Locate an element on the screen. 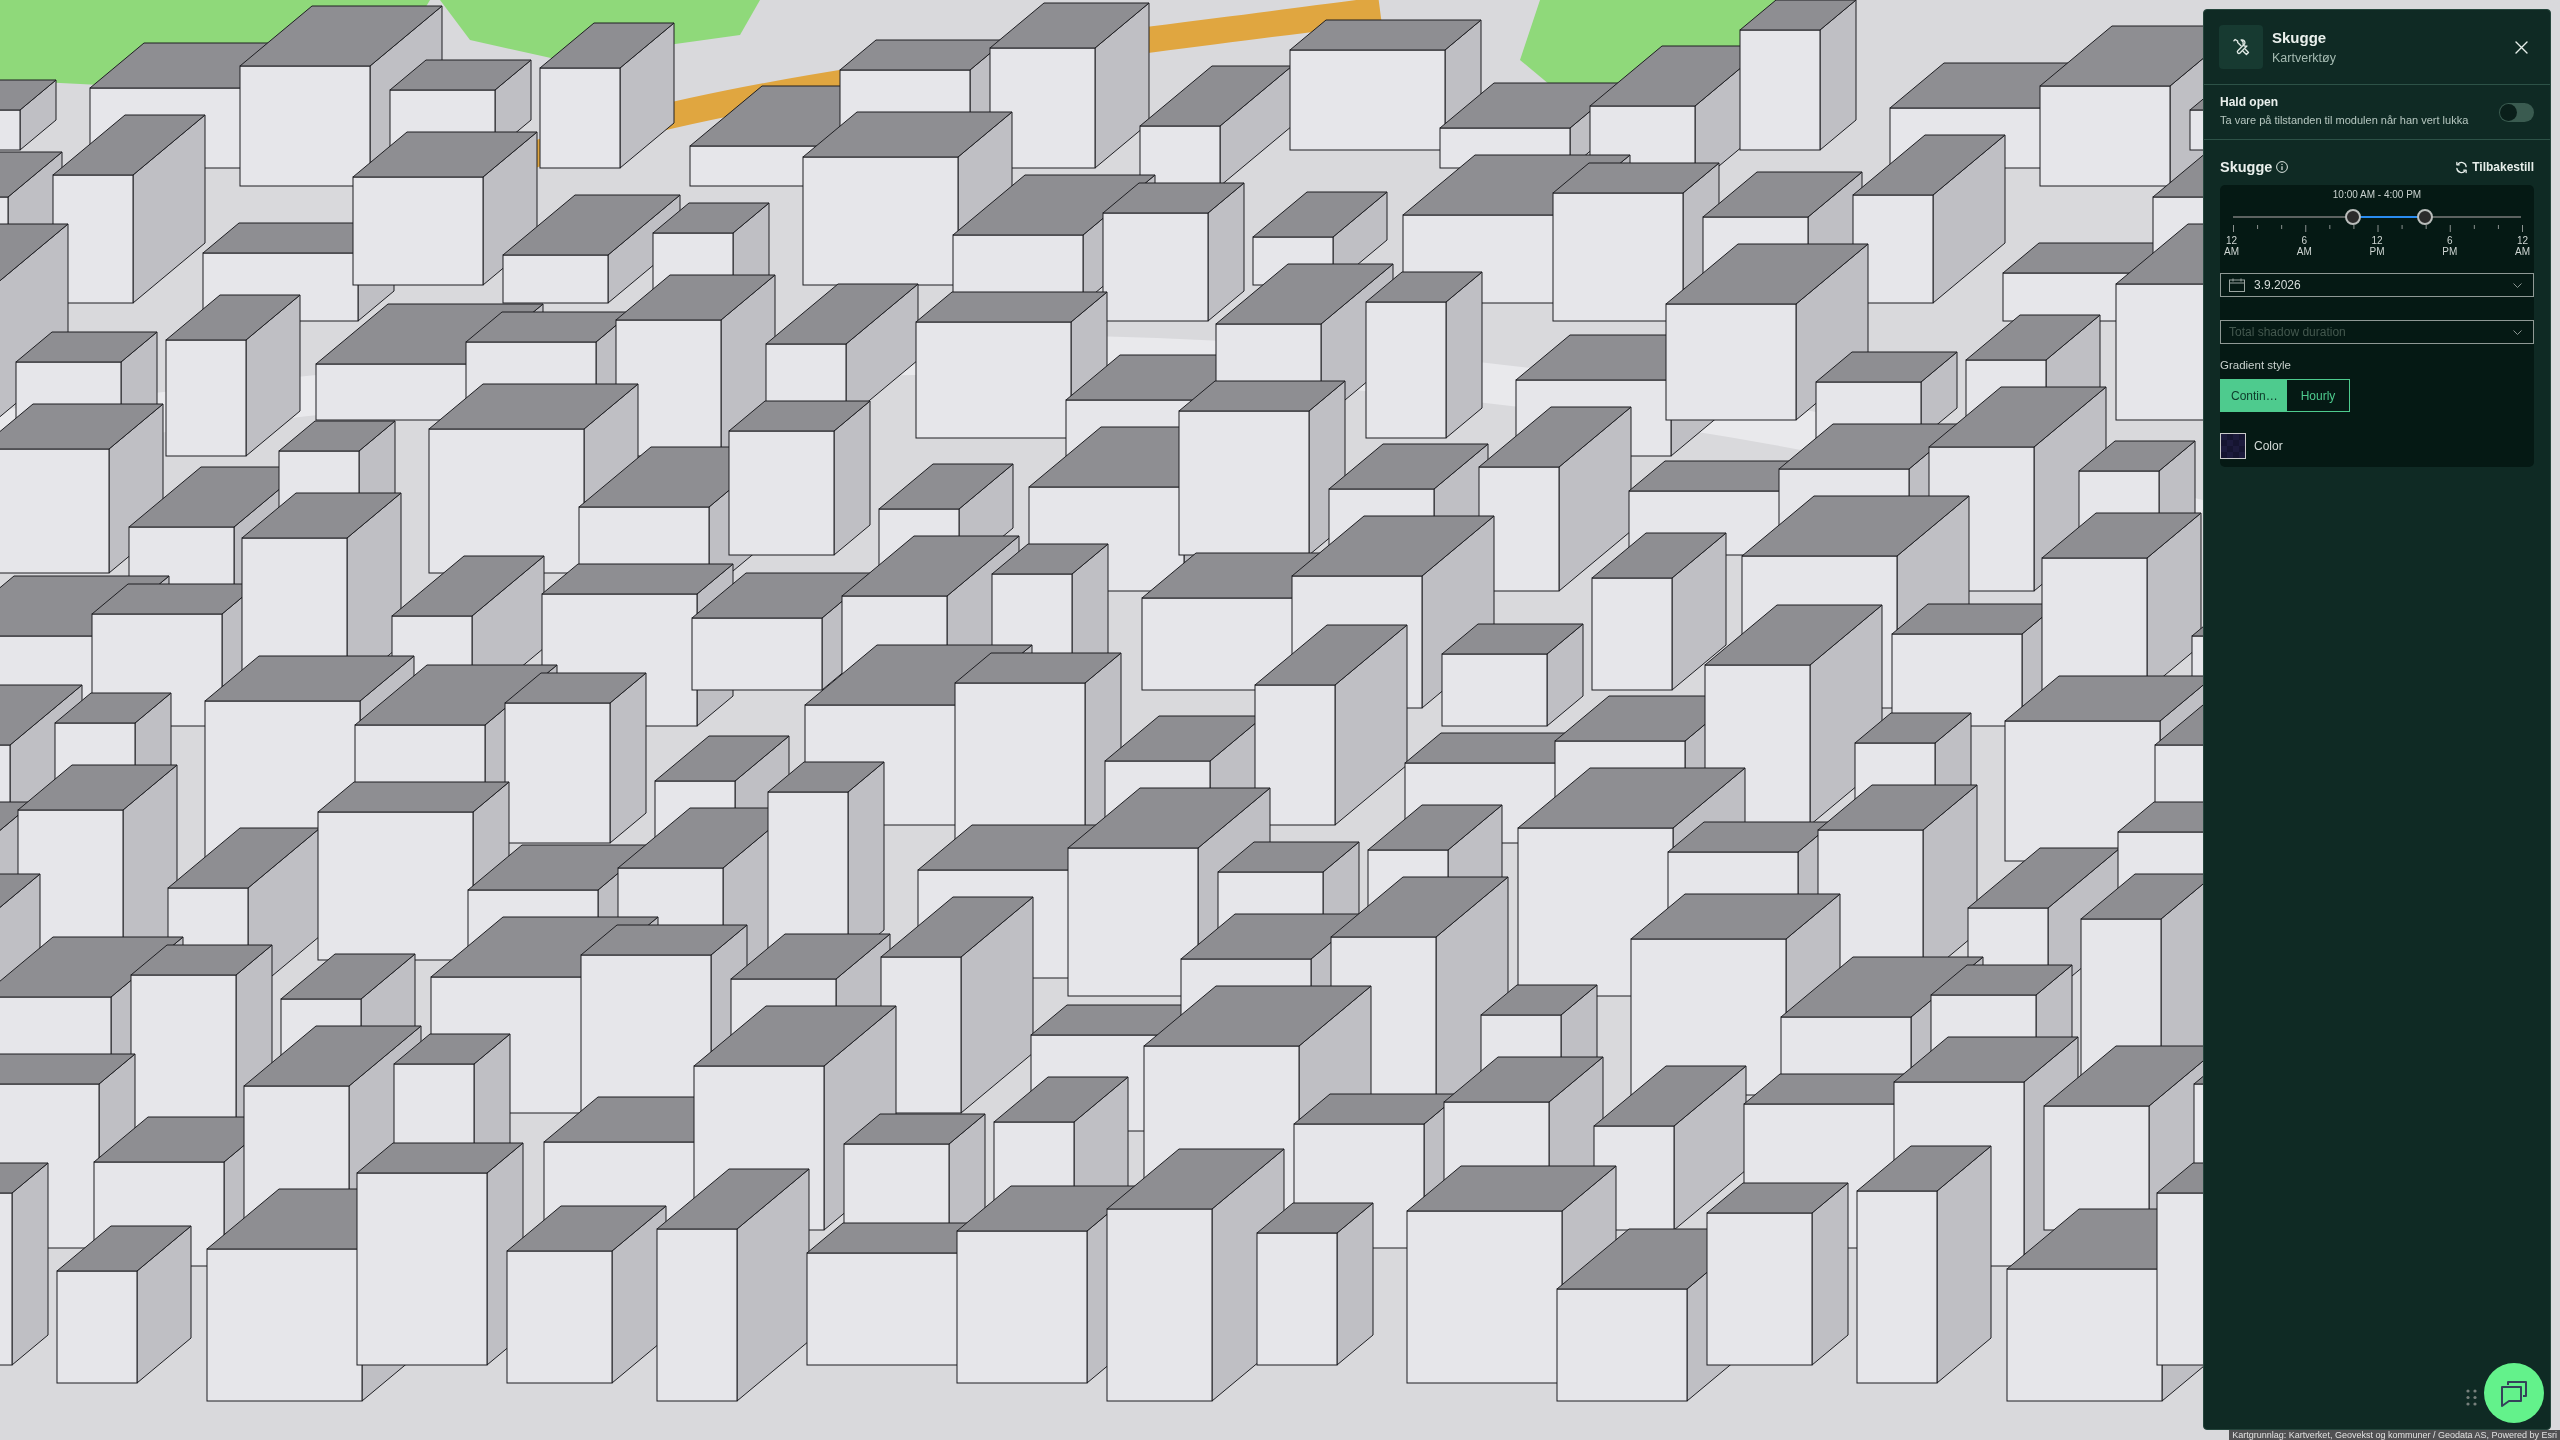  refresh-icon is located at coordinates (2462, 167).